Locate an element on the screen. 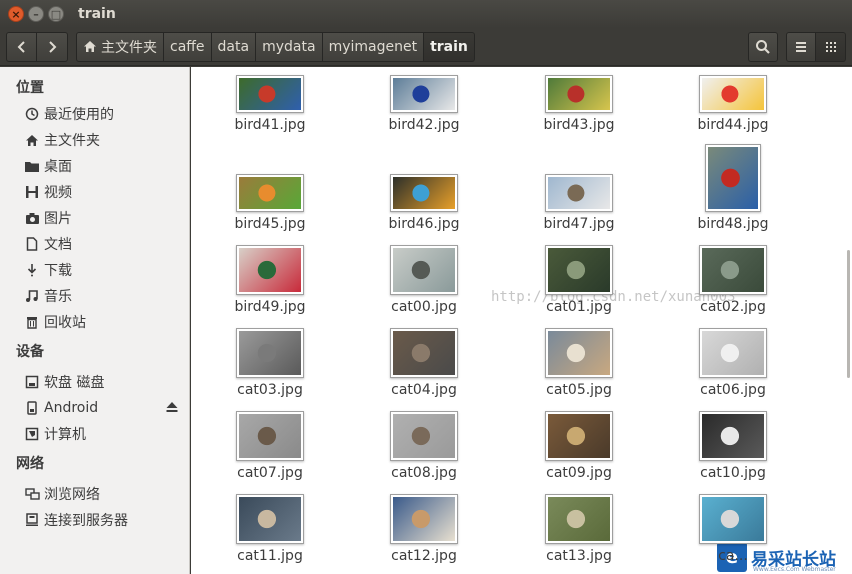  breadcrumb-data: data is located at coordinates (234, 46).